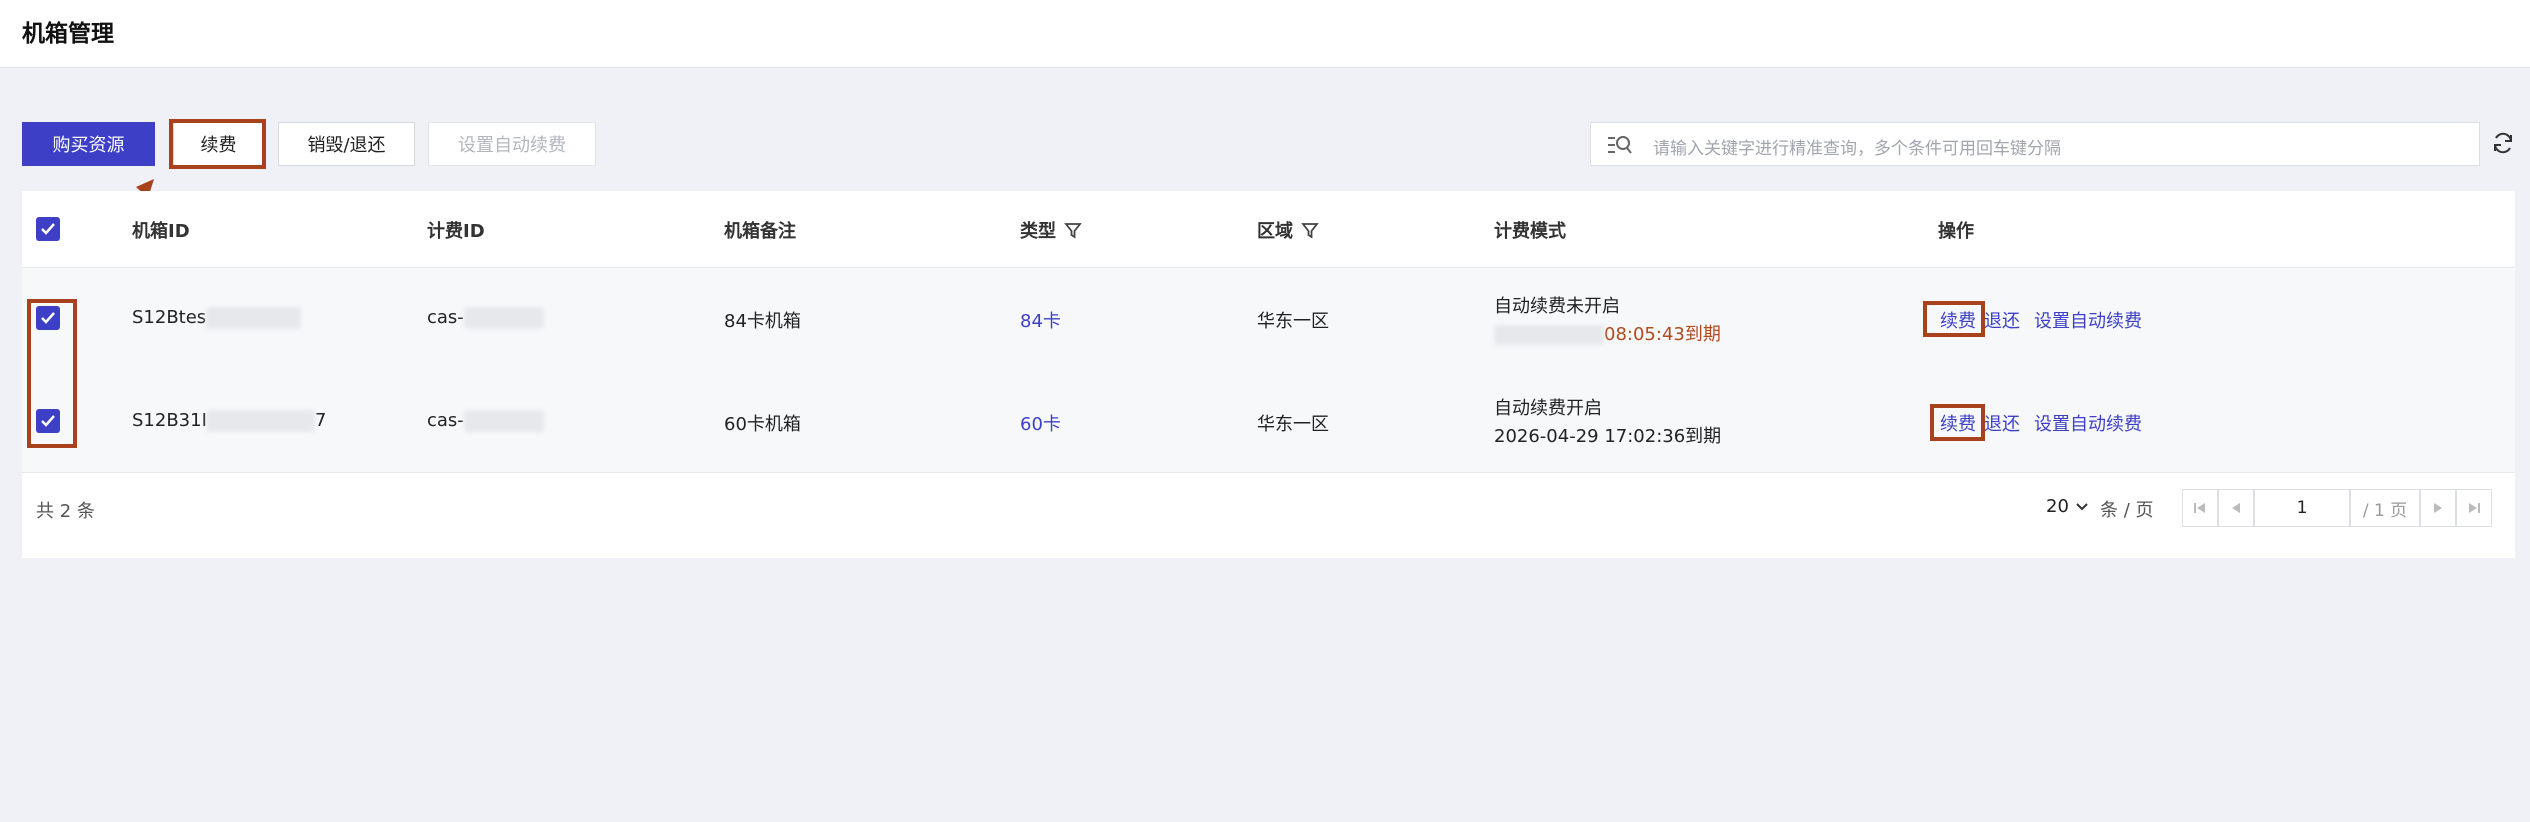  Describe the element at coordinates (1620, 145) in the screenshot. I see `filter-search-icon` at that location.